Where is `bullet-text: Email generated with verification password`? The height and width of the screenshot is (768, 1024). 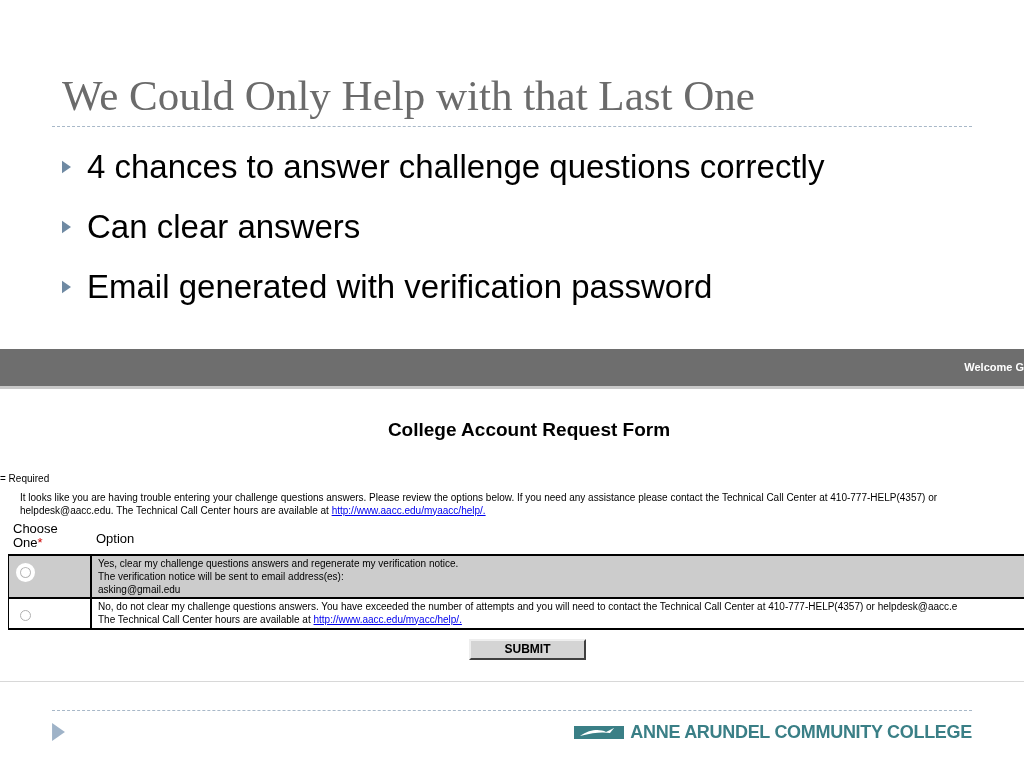 bullet-text: Email generated with verification password is located at coordinates (400, 287).